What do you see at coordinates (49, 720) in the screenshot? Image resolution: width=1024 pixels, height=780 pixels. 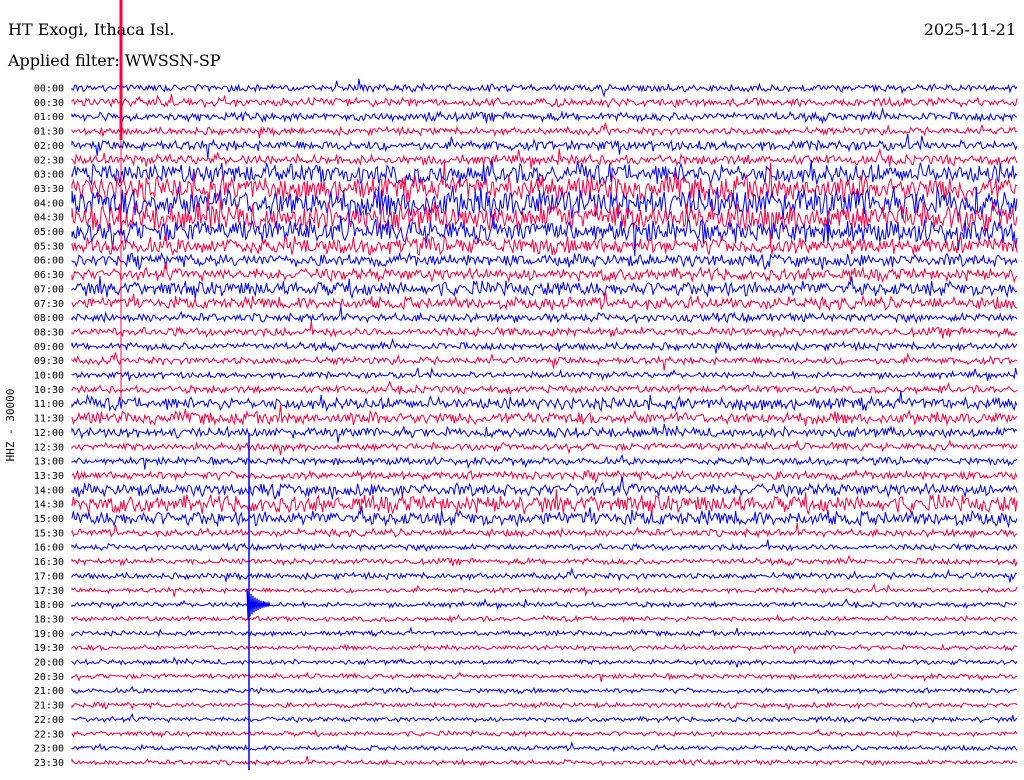 I see `row-label: 22:00` at bounding box center [49, 720].